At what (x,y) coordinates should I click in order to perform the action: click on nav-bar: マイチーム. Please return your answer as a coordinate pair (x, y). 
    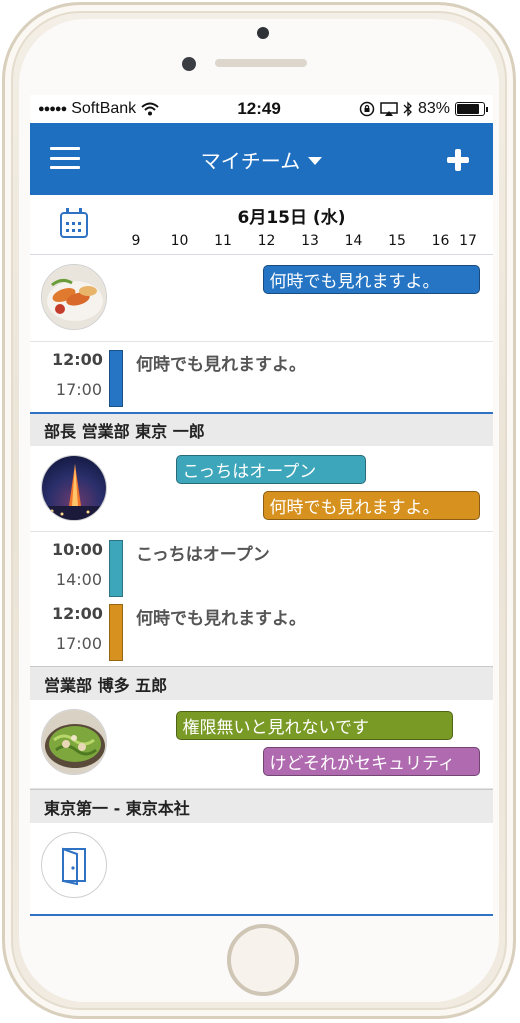
    Looking at the image, I should click on (261, 159).